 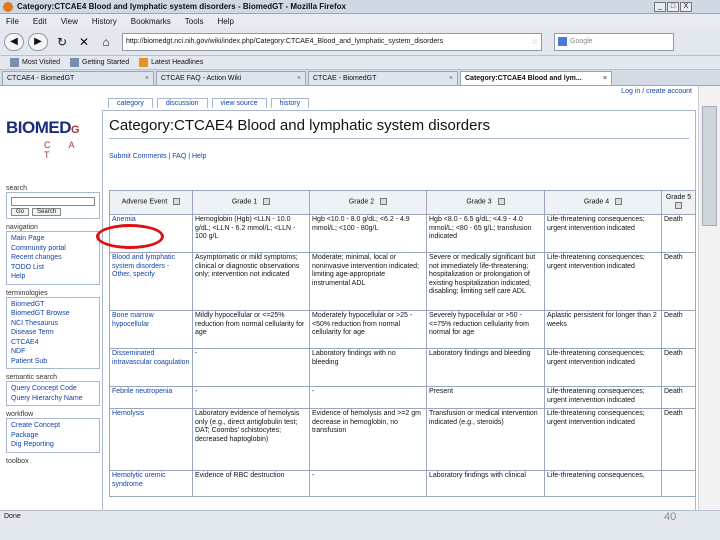 I want to click on table-cell: Laboratory findings with no bleeding, so click(x=368, y=367).